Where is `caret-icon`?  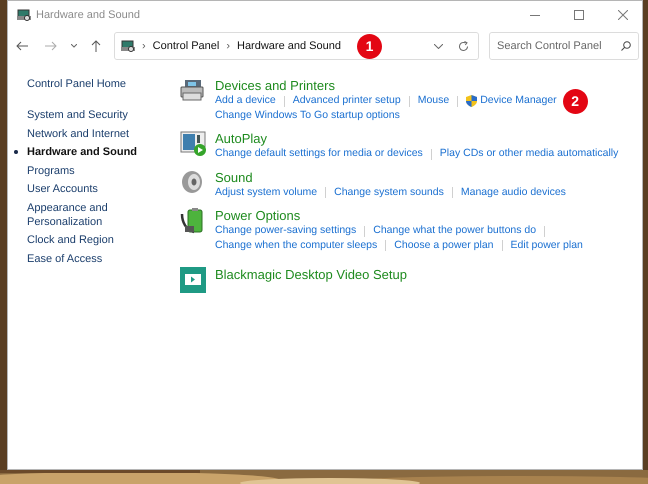
caret-icon is located at coordinates (74, 46).